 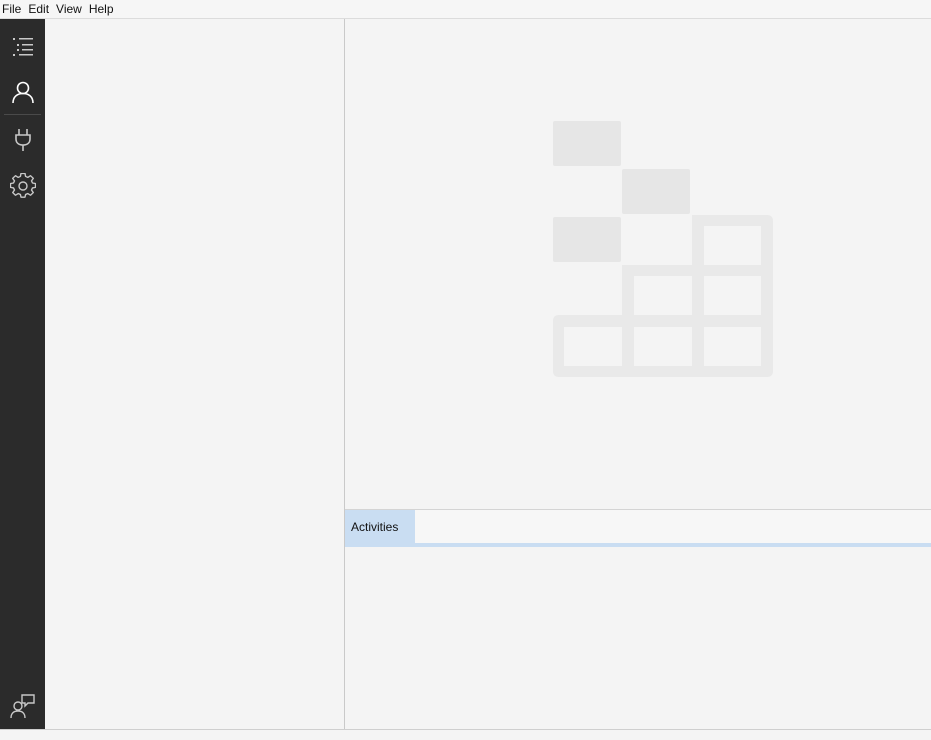 I want to click on connections-button, so click(x=22, y=139).